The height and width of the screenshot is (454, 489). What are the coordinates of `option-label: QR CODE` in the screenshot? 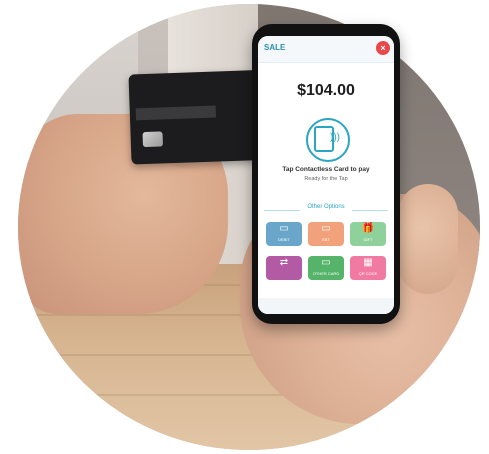 It's located at (368, 273).